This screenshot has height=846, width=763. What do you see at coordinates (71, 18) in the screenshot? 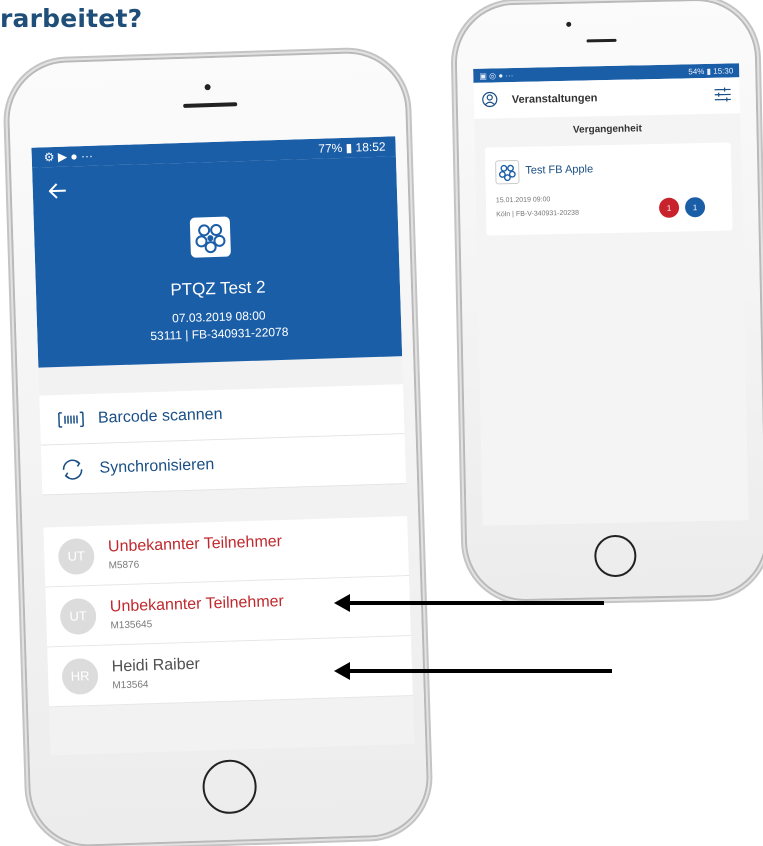
I see `page-heading: rarbeitet?` at bounding box center [71, 18].